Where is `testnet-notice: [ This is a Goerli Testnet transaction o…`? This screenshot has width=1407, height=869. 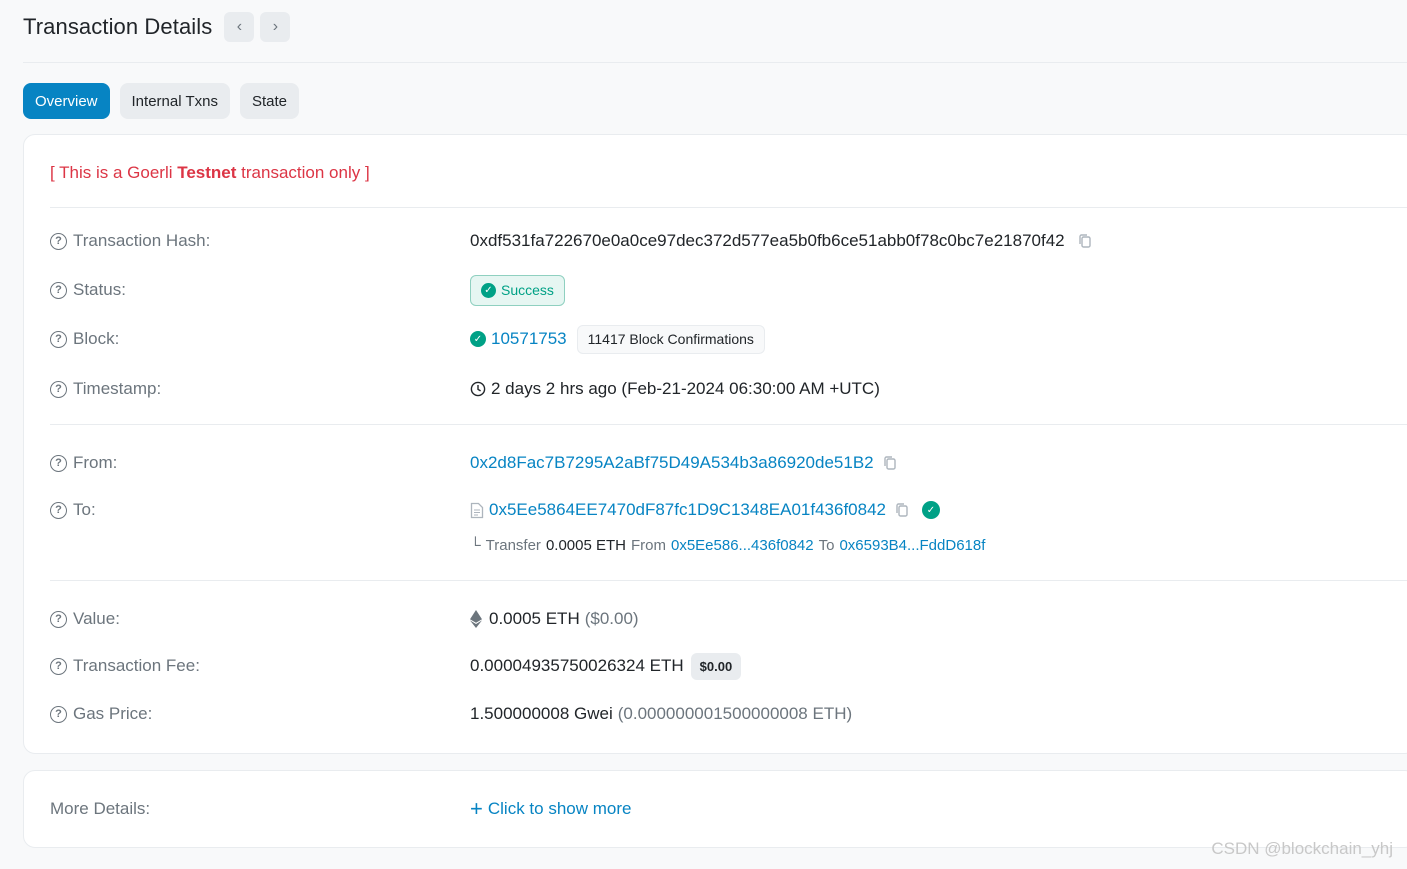 testnet-notice: [ This is a Goerli Testnet transaction o… is located at coordinates (210, 172).